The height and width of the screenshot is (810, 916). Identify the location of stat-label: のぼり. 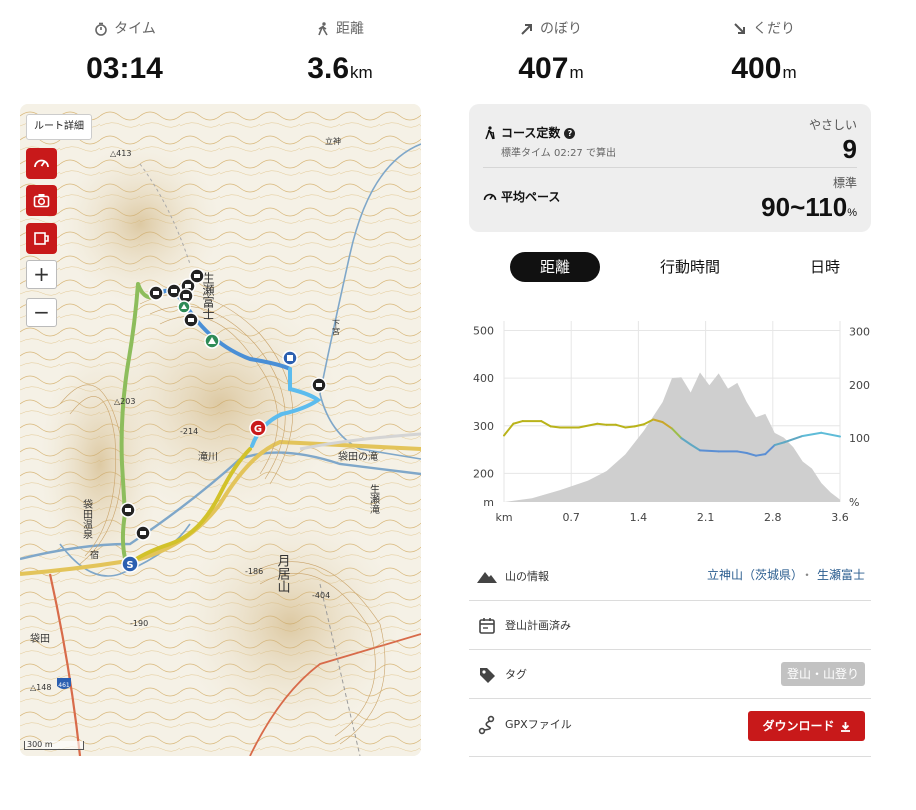
(561, 29).